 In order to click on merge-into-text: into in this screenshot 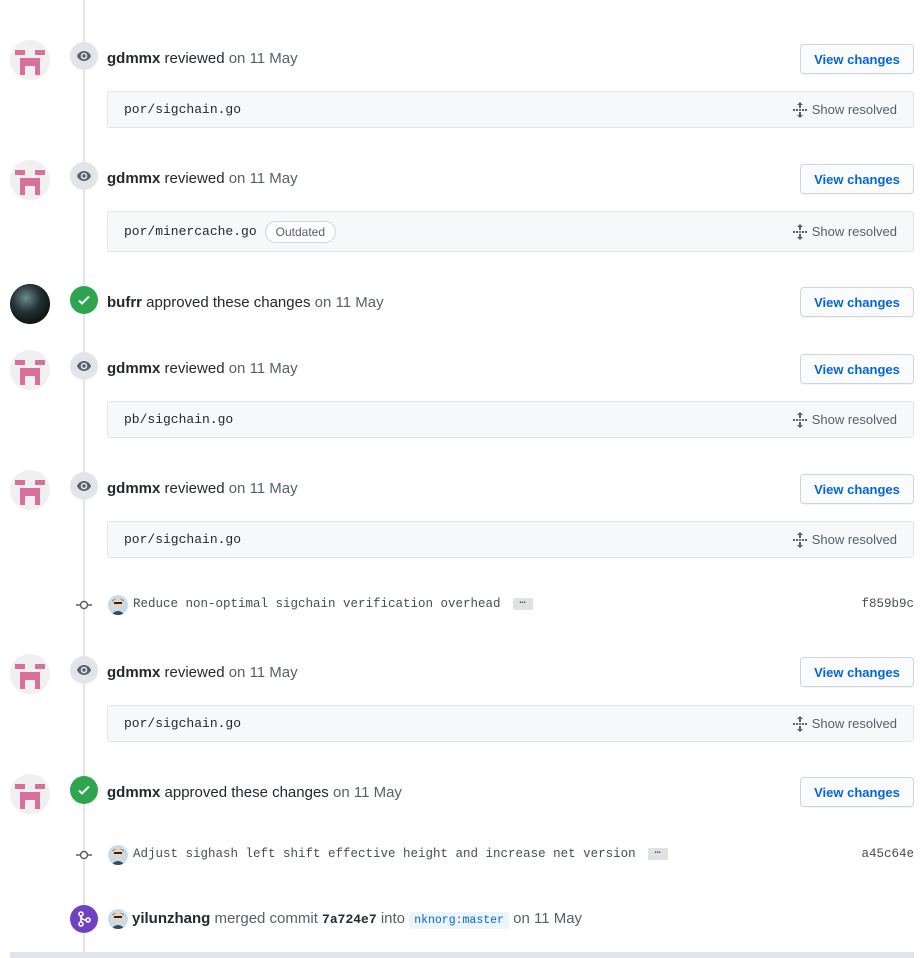, I will do `click(393, 918)`.